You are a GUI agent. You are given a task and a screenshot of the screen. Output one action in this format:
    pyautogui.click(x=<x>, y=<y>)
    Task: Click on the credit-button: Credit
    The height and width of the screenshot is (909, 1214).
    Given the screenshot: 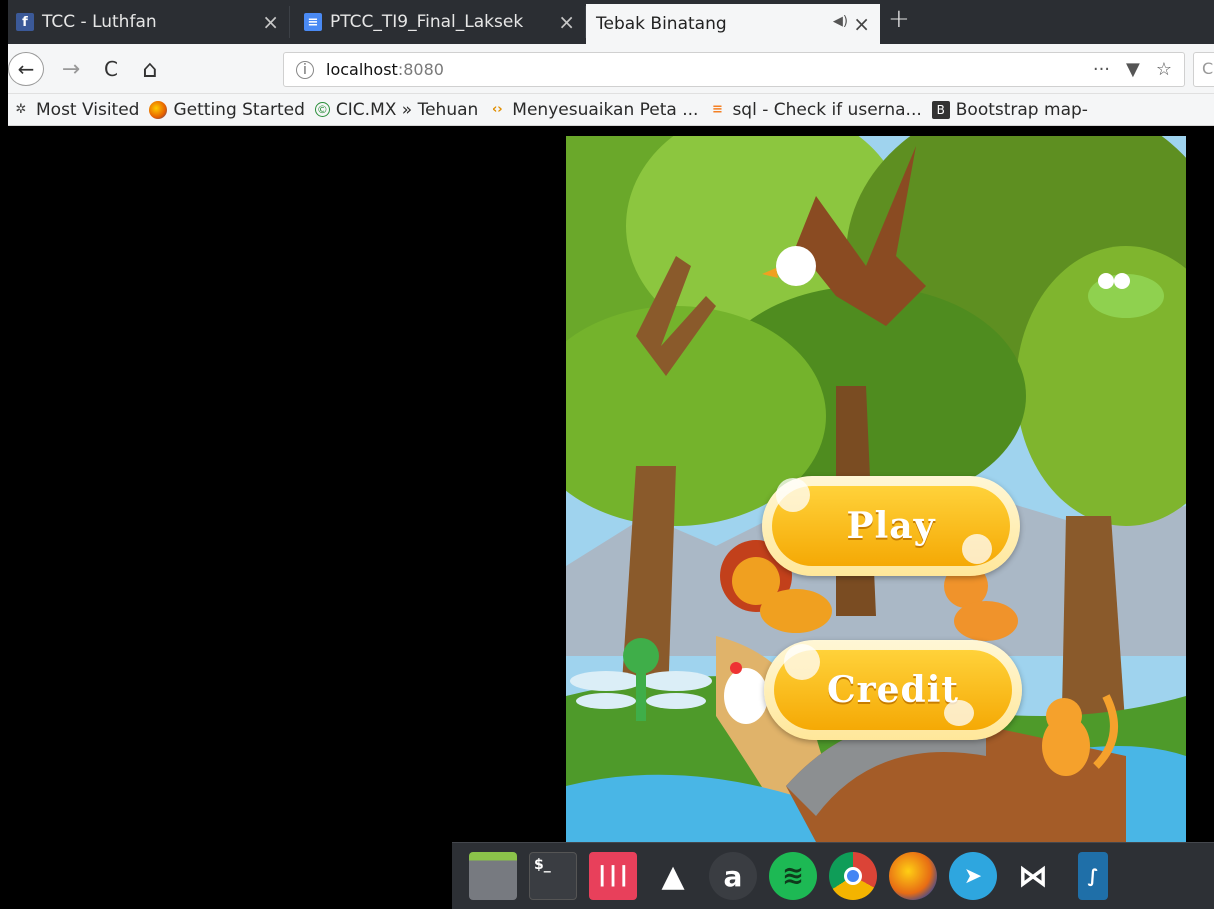 What is the action you would take?
    pyautogui.click(x=893, y=690)
    